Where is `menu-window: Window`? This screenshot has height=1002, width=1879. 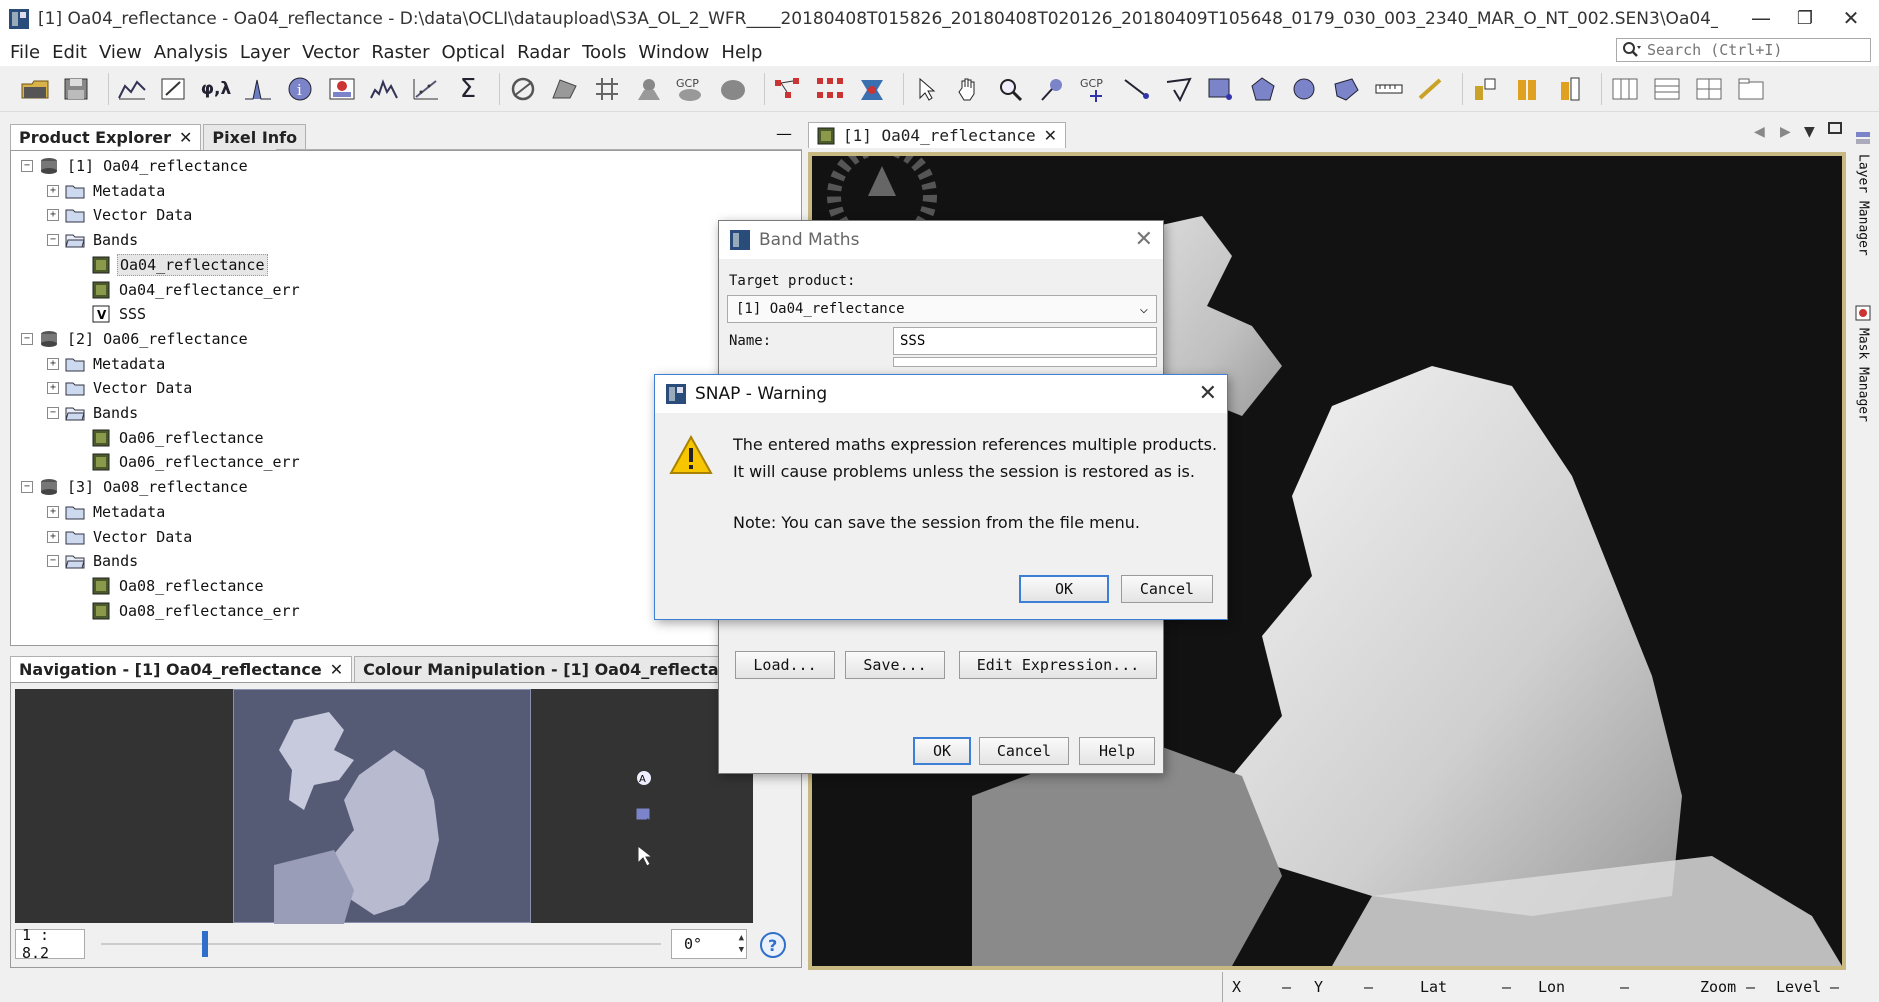 menu-window: Window is located at coordinates (673, 52).